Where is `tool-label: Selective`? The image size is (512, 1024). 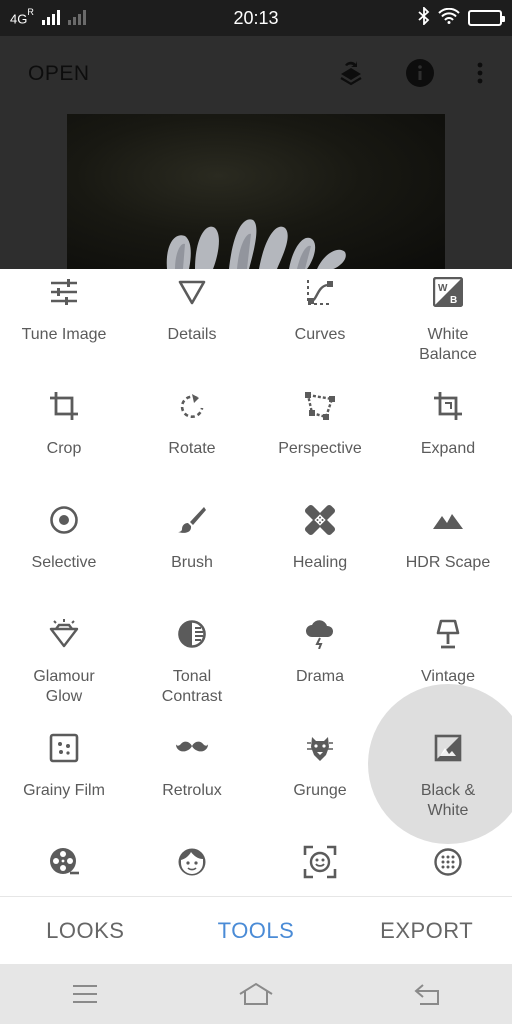
tool-label: Selective is located at coordinates (64, 562).